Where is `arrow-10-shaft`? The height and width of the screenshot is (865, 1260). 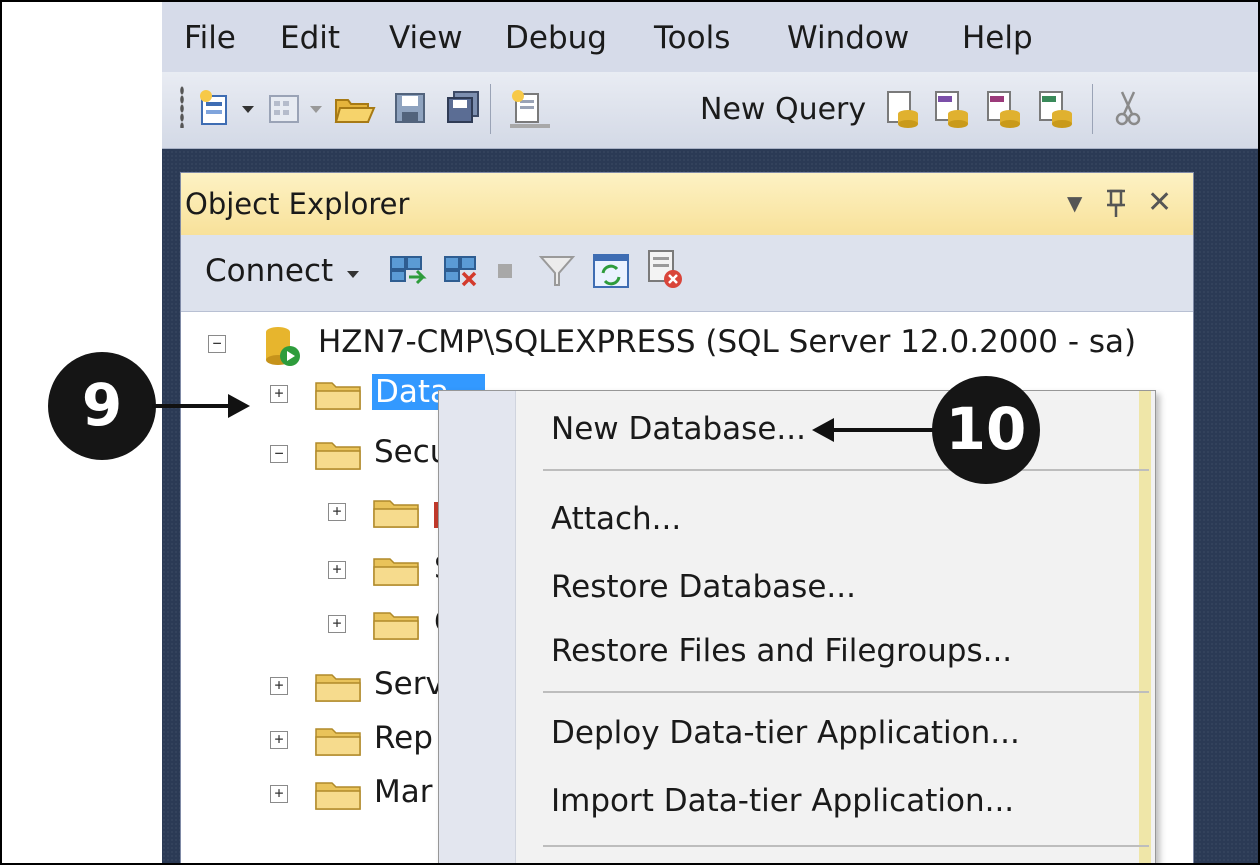
arrow-10-shaft is located at coordinates (884, 430).